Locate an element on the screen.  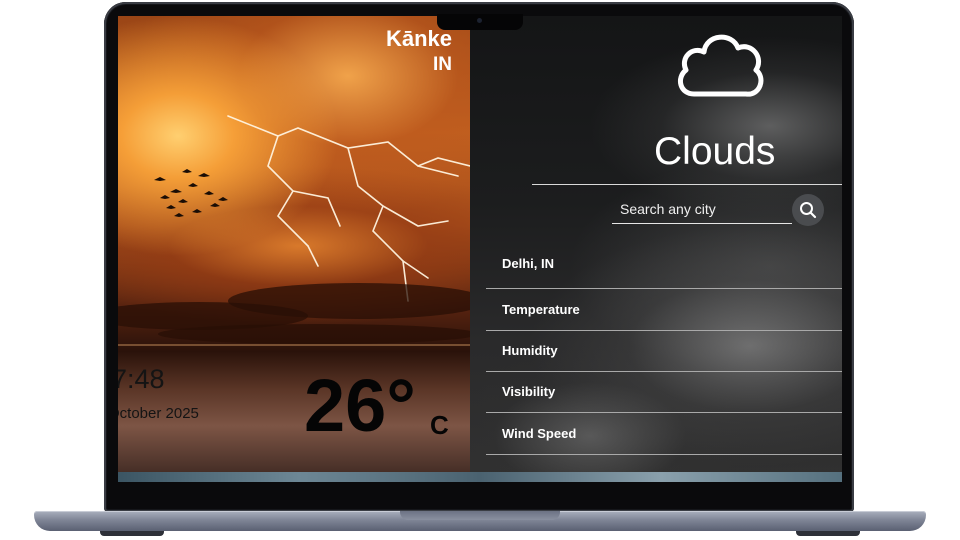
current-time: 7:48 is located at coordinates (141, 379).